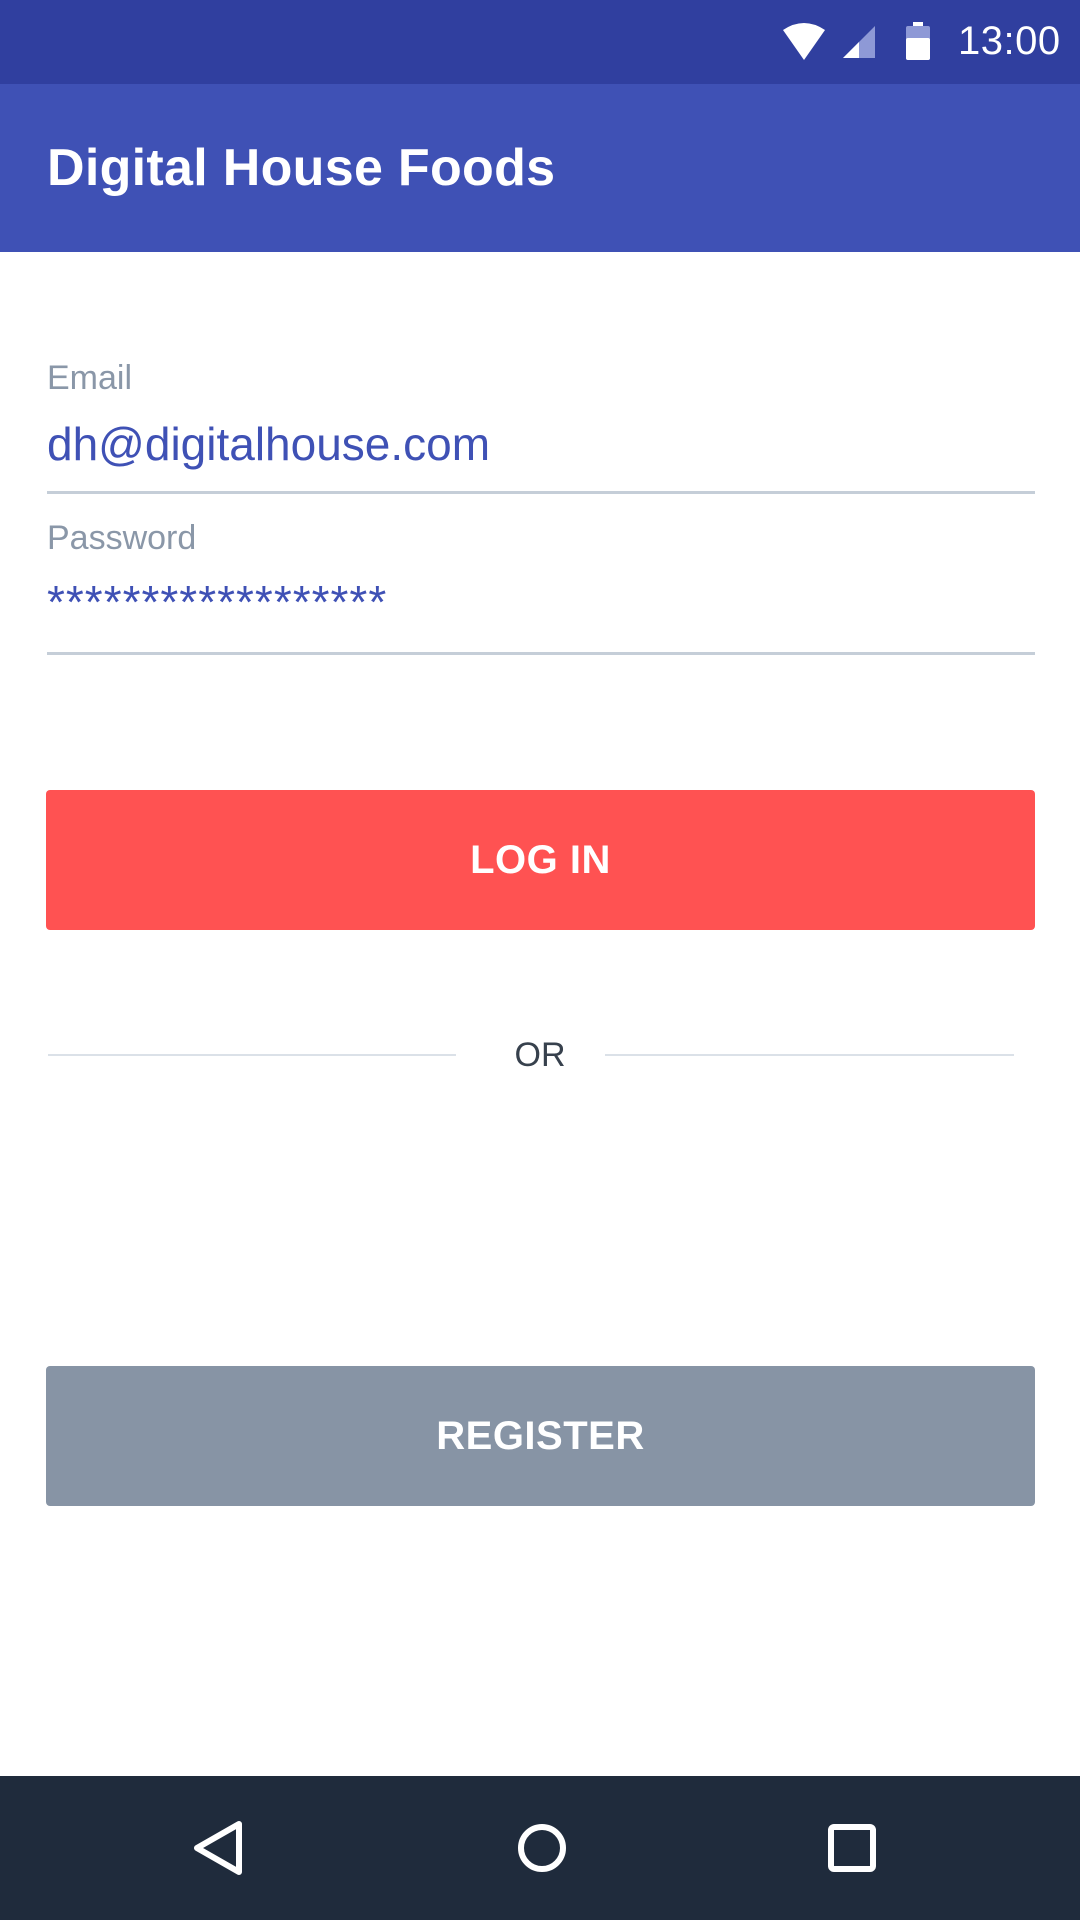 The height and width of the screenshot is (1920, 1080). I want to click on navigation-bar, so click(540, 1848).